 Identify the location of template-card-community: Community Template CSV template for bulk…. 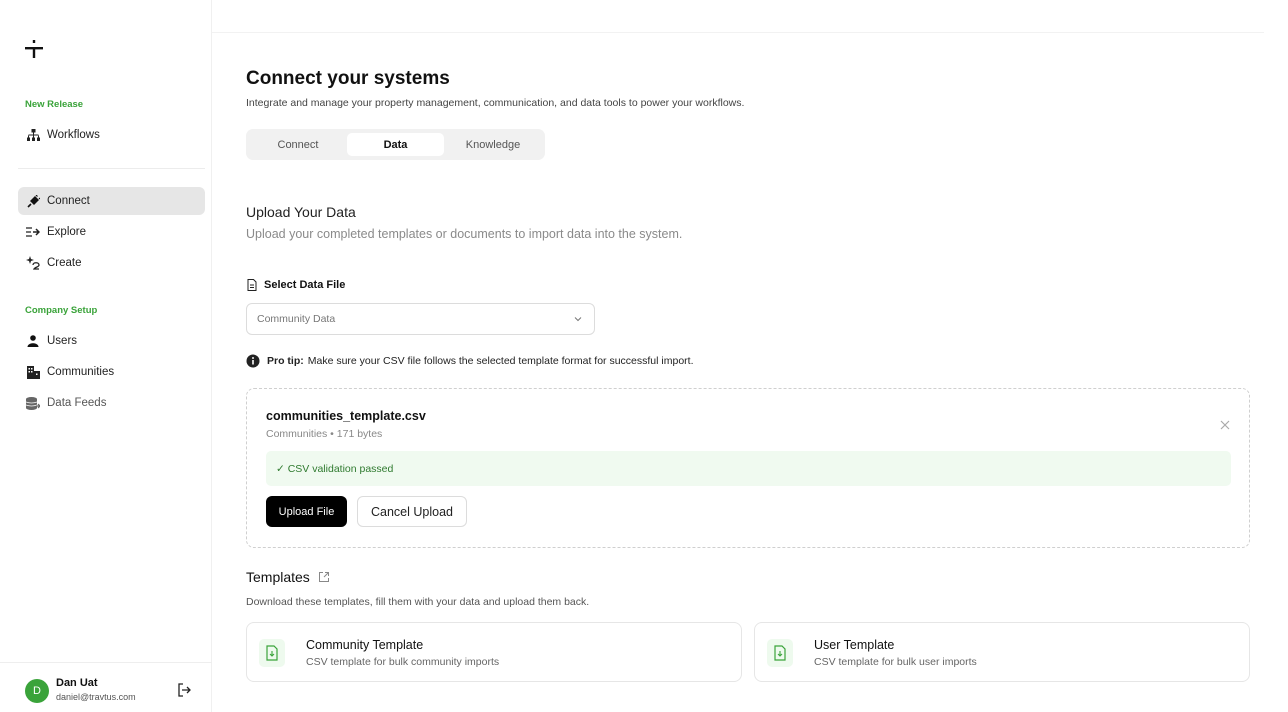
(494, 652).